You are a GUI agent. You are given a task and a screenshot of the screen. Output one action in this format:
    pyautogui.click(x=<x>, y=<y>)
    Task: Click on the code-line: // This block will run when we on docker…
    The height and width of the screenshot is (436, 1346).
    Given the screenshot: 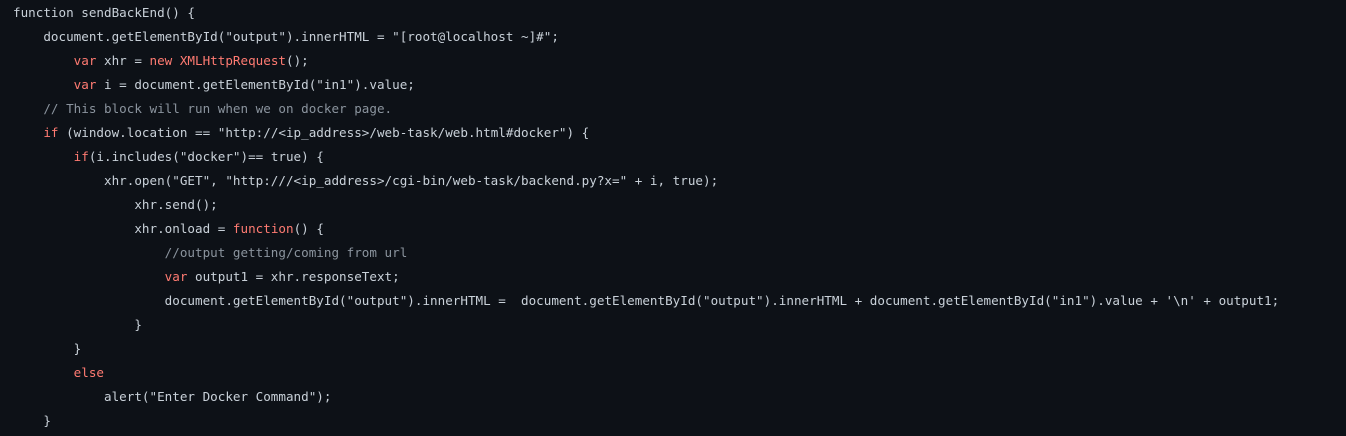 What is the action you would take?
    pyautogui.click(x=679, y=109)
    